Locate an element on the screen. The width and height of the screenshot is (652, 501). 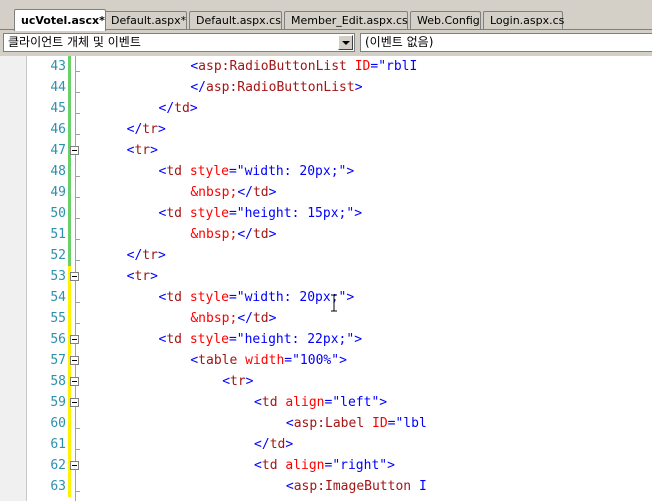
tab-default-aspx: Default.aspx* is located at coordinates (145, 20).